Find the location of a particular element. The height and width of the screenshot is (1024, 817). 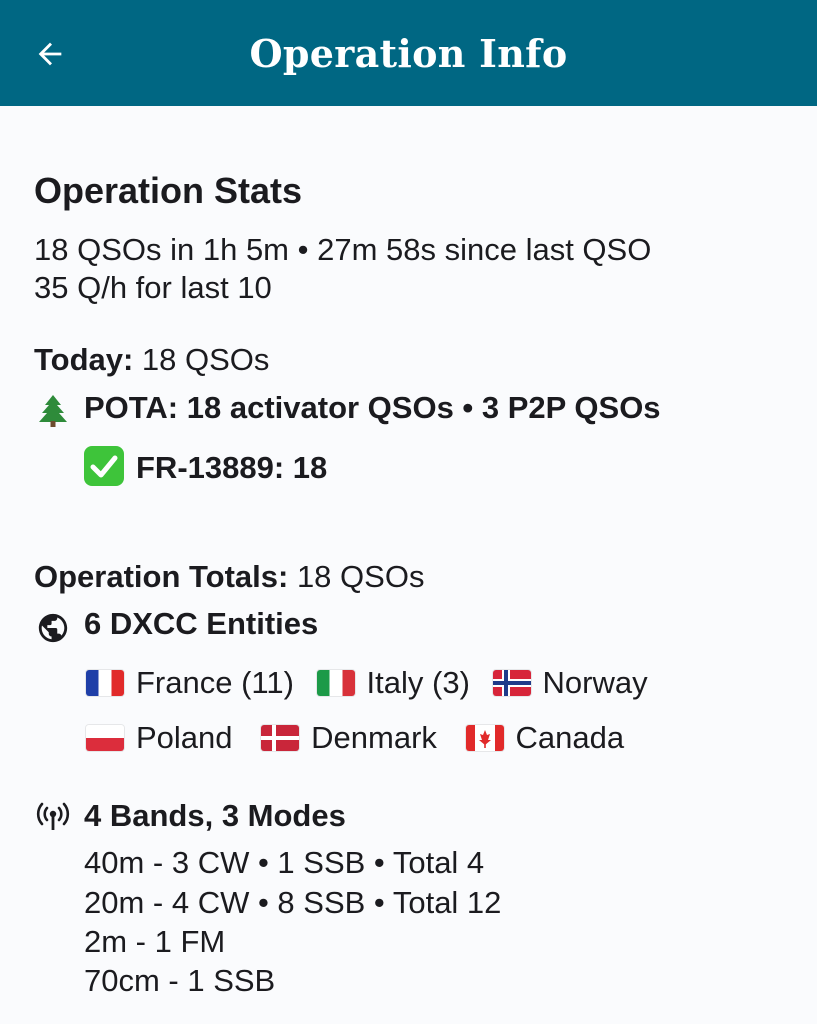

countries-row-1: France (11) Italy (3) Norway is located at coordinates (374, 683).